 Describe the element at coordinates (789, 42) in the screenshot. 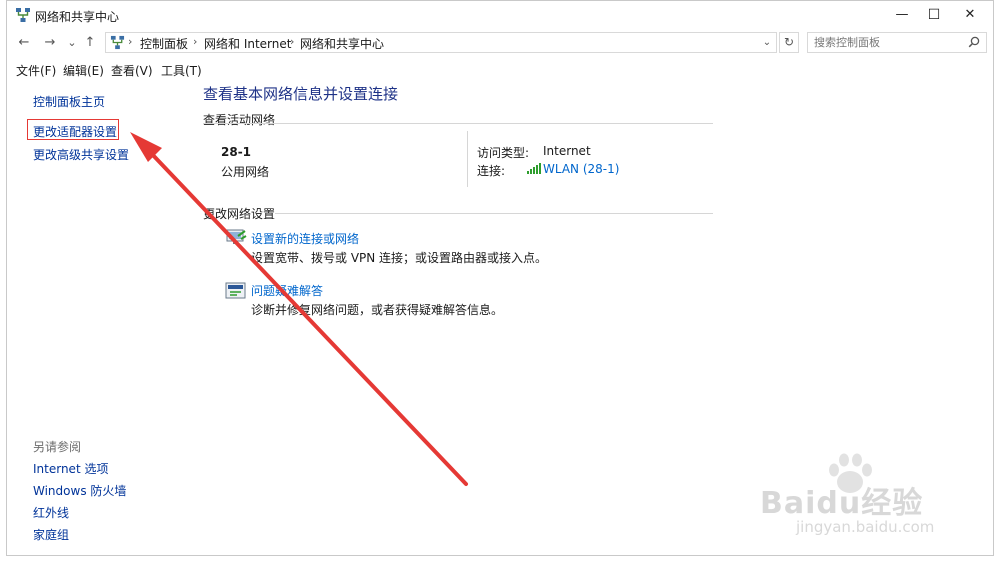

I see `refresh-button: ↻` at that location.